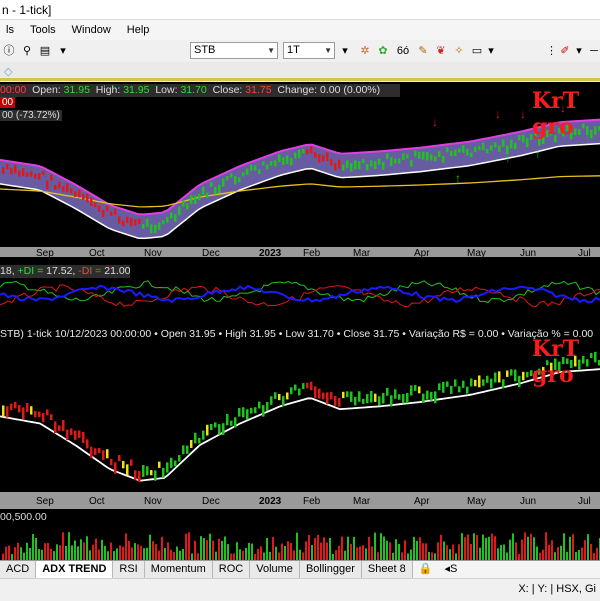  What do you see at coordinates (423, 51) in the screenshot?
I see `draw-icon: ✎` at bounding box center [423, 51].